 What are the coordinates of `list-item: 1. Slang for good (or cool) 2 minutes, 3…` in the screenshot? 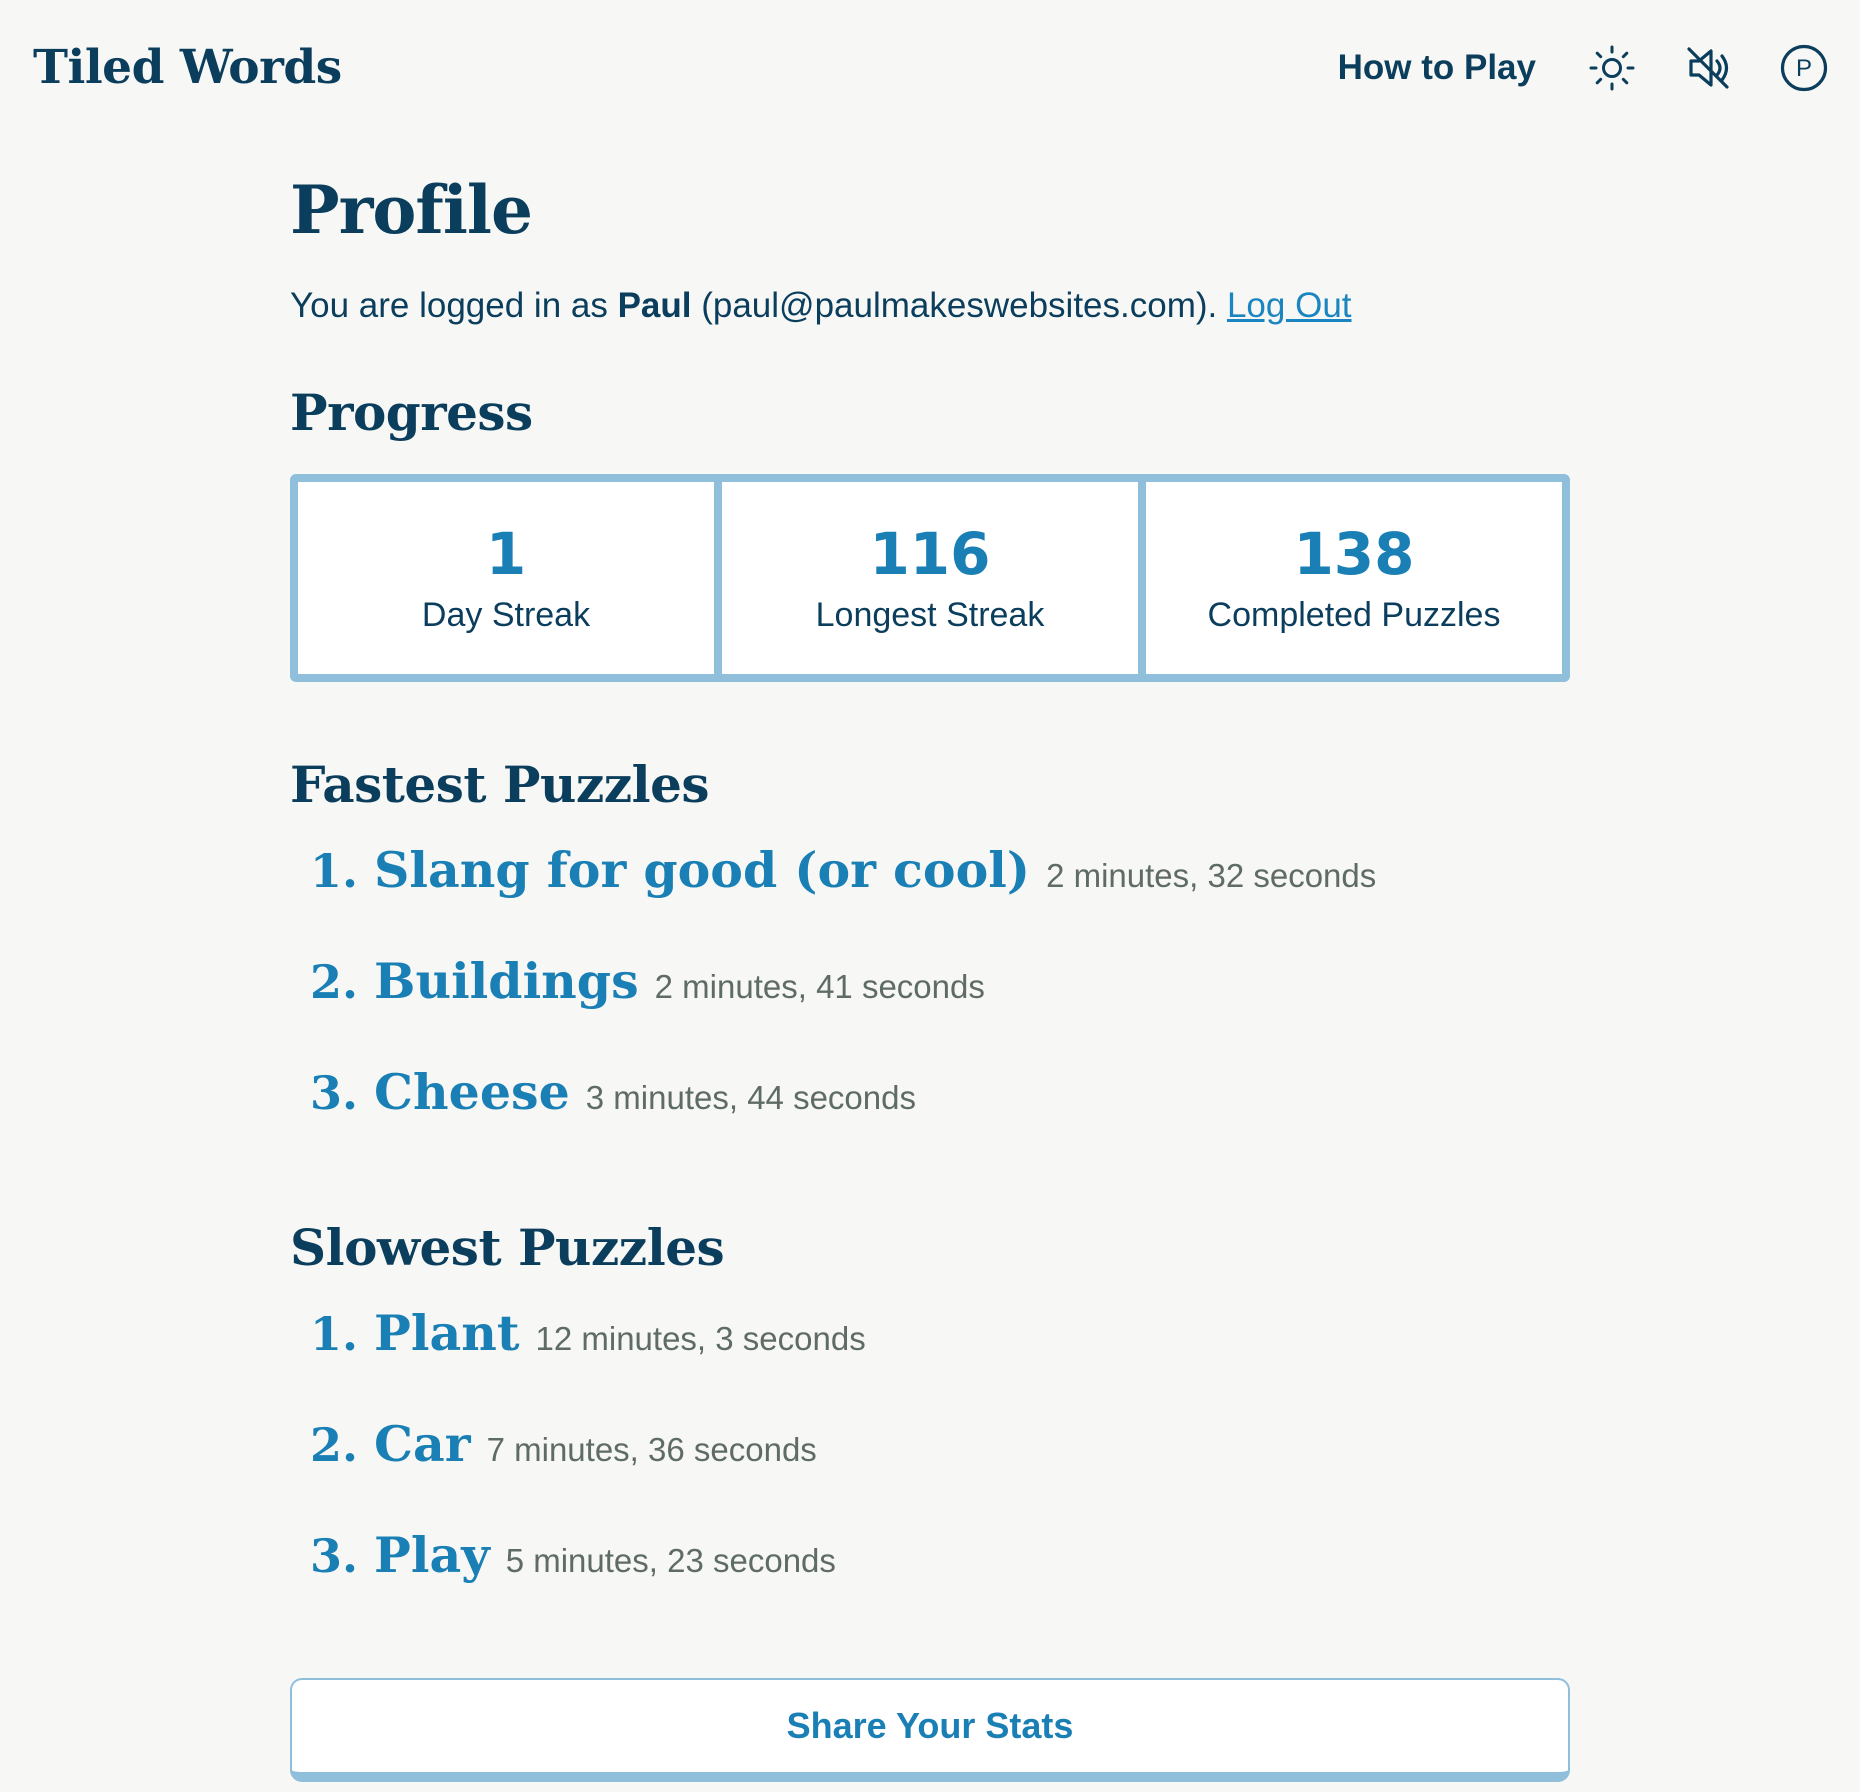 It's located at (940, 885).